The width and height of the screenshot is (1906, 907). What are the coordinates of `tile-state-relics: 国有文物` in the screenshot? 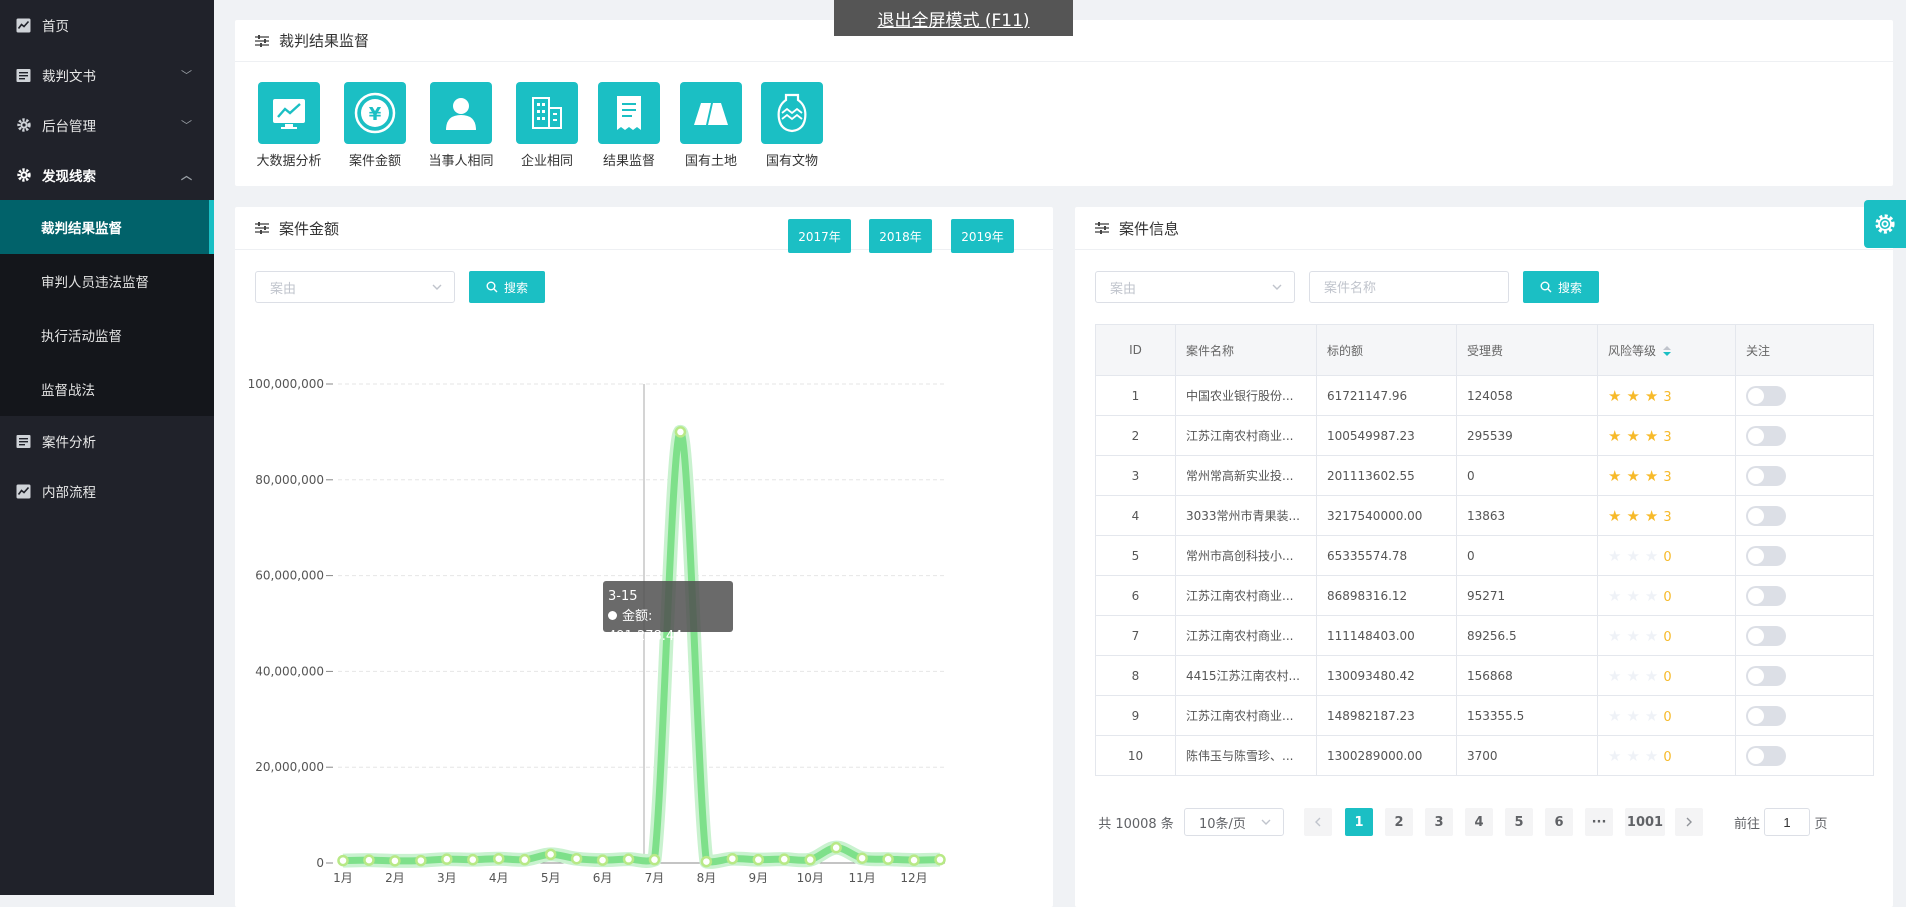 It's located at (792, 125).